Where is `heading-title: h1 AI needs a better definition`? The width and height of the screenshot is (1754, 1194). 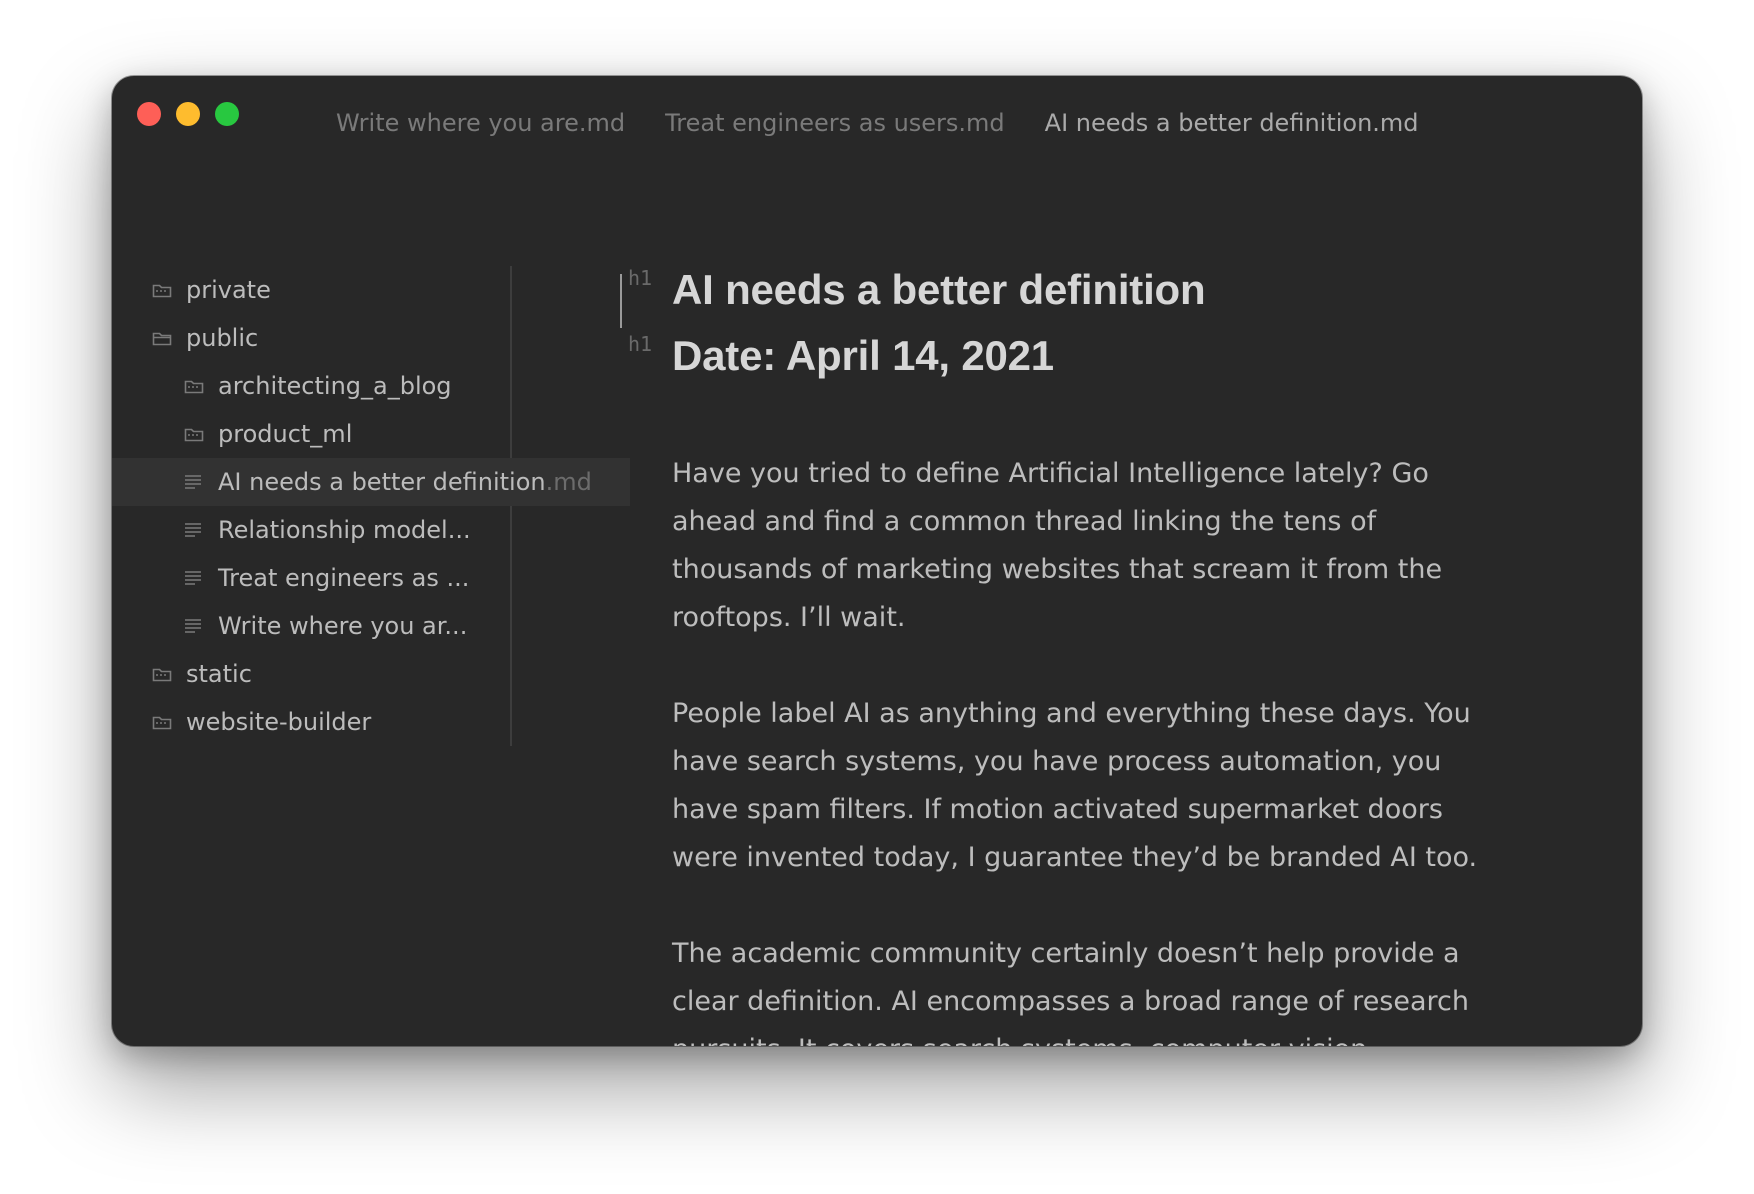 heading-title: h1 AI needs a better definition is located at coordinates (1100, 299).